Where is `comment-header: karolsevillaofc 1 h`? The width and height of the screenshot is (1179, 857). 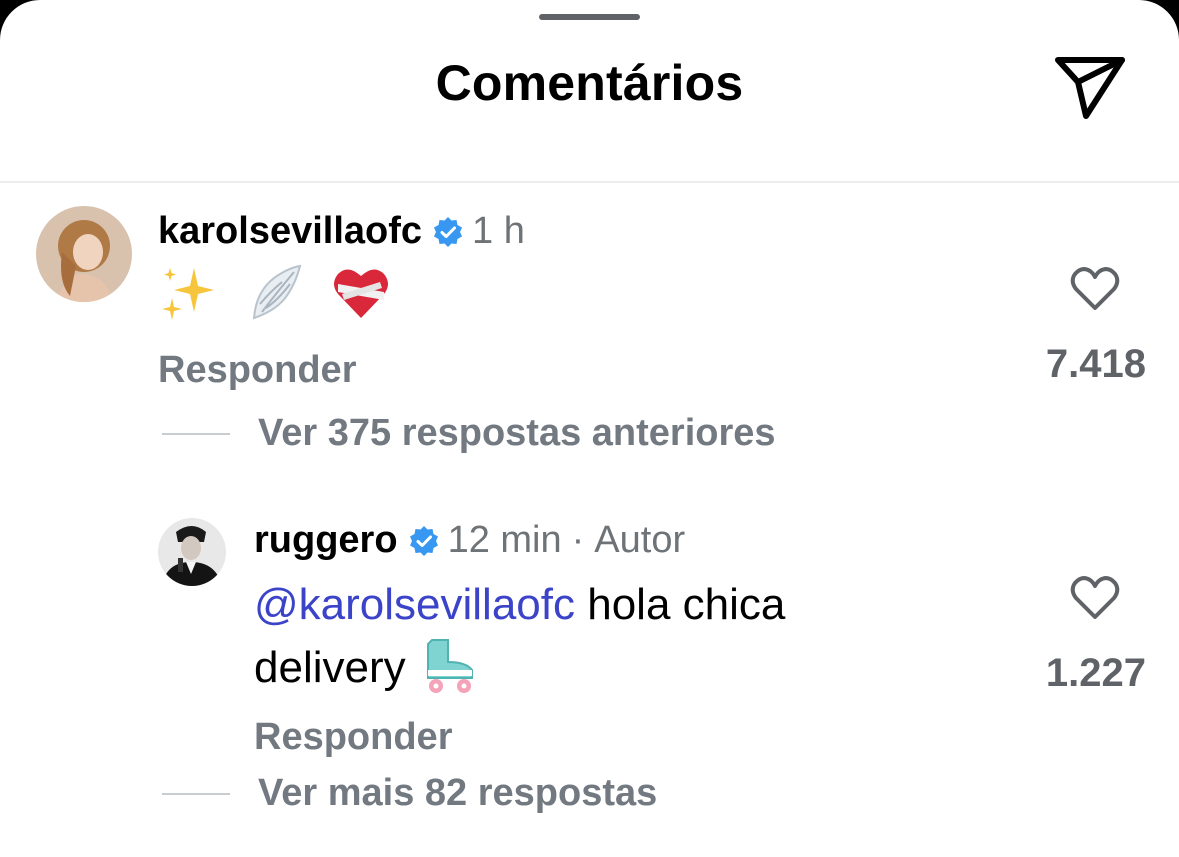 comment-header: karolsevillaofc 1 h is located at coordinates (341, 231).